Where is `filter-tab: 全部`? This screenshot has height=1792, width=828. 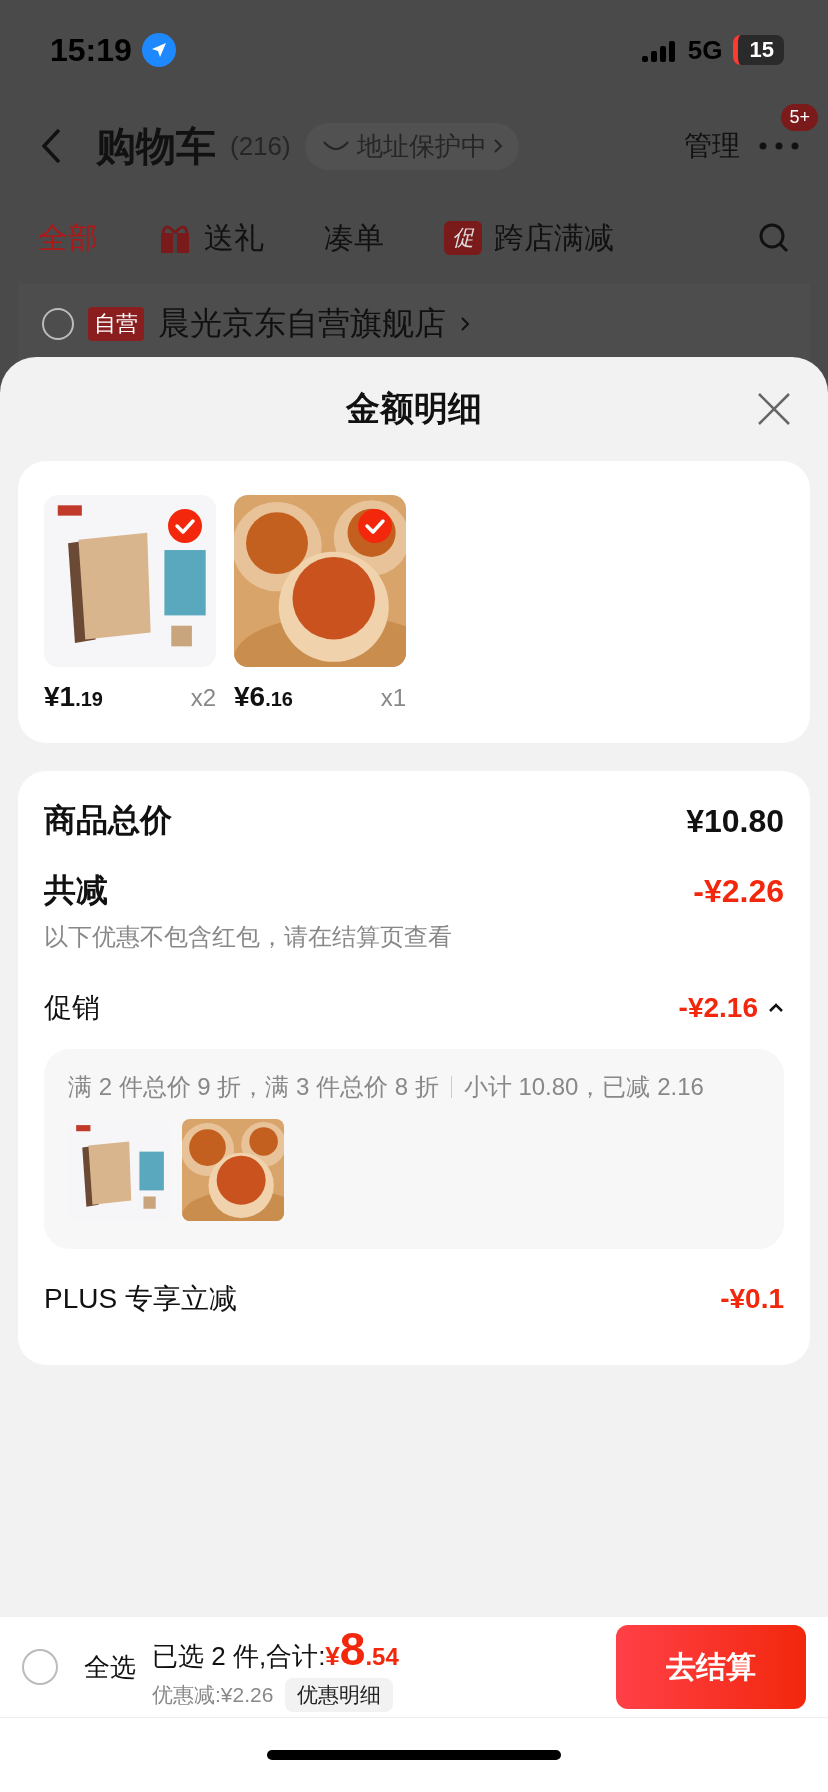
filter-tab: 全部 is located at coordinates (68, 238).